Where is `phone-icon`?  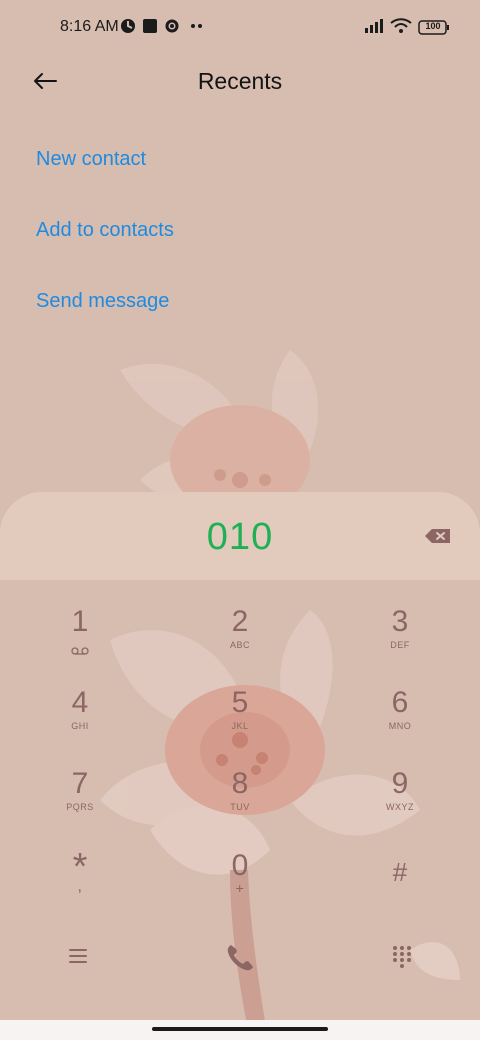
phone-icon is located at coordinates (240, 960).